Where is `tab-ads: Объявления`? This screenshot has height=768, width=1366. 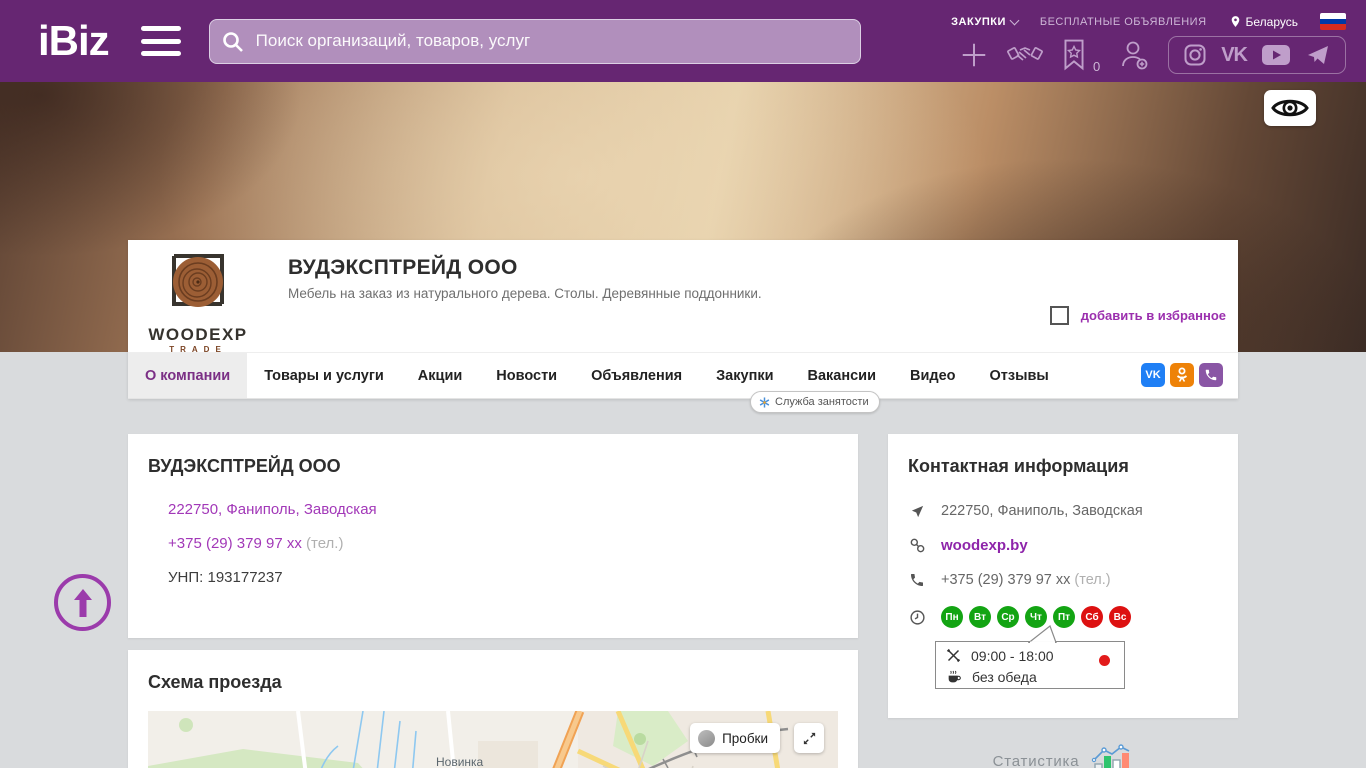 tab-ads: Объявления is located at coordinates (636, 375).